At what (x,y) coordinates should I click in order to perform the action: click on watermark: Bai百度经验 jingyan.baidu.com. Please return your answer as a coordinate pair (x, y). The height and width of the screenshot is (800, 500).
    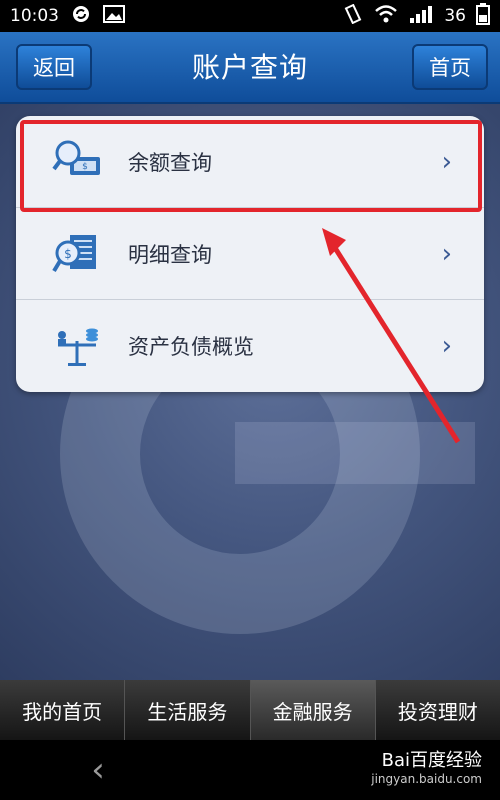
    Looking at the image, I should click on (426, 766).